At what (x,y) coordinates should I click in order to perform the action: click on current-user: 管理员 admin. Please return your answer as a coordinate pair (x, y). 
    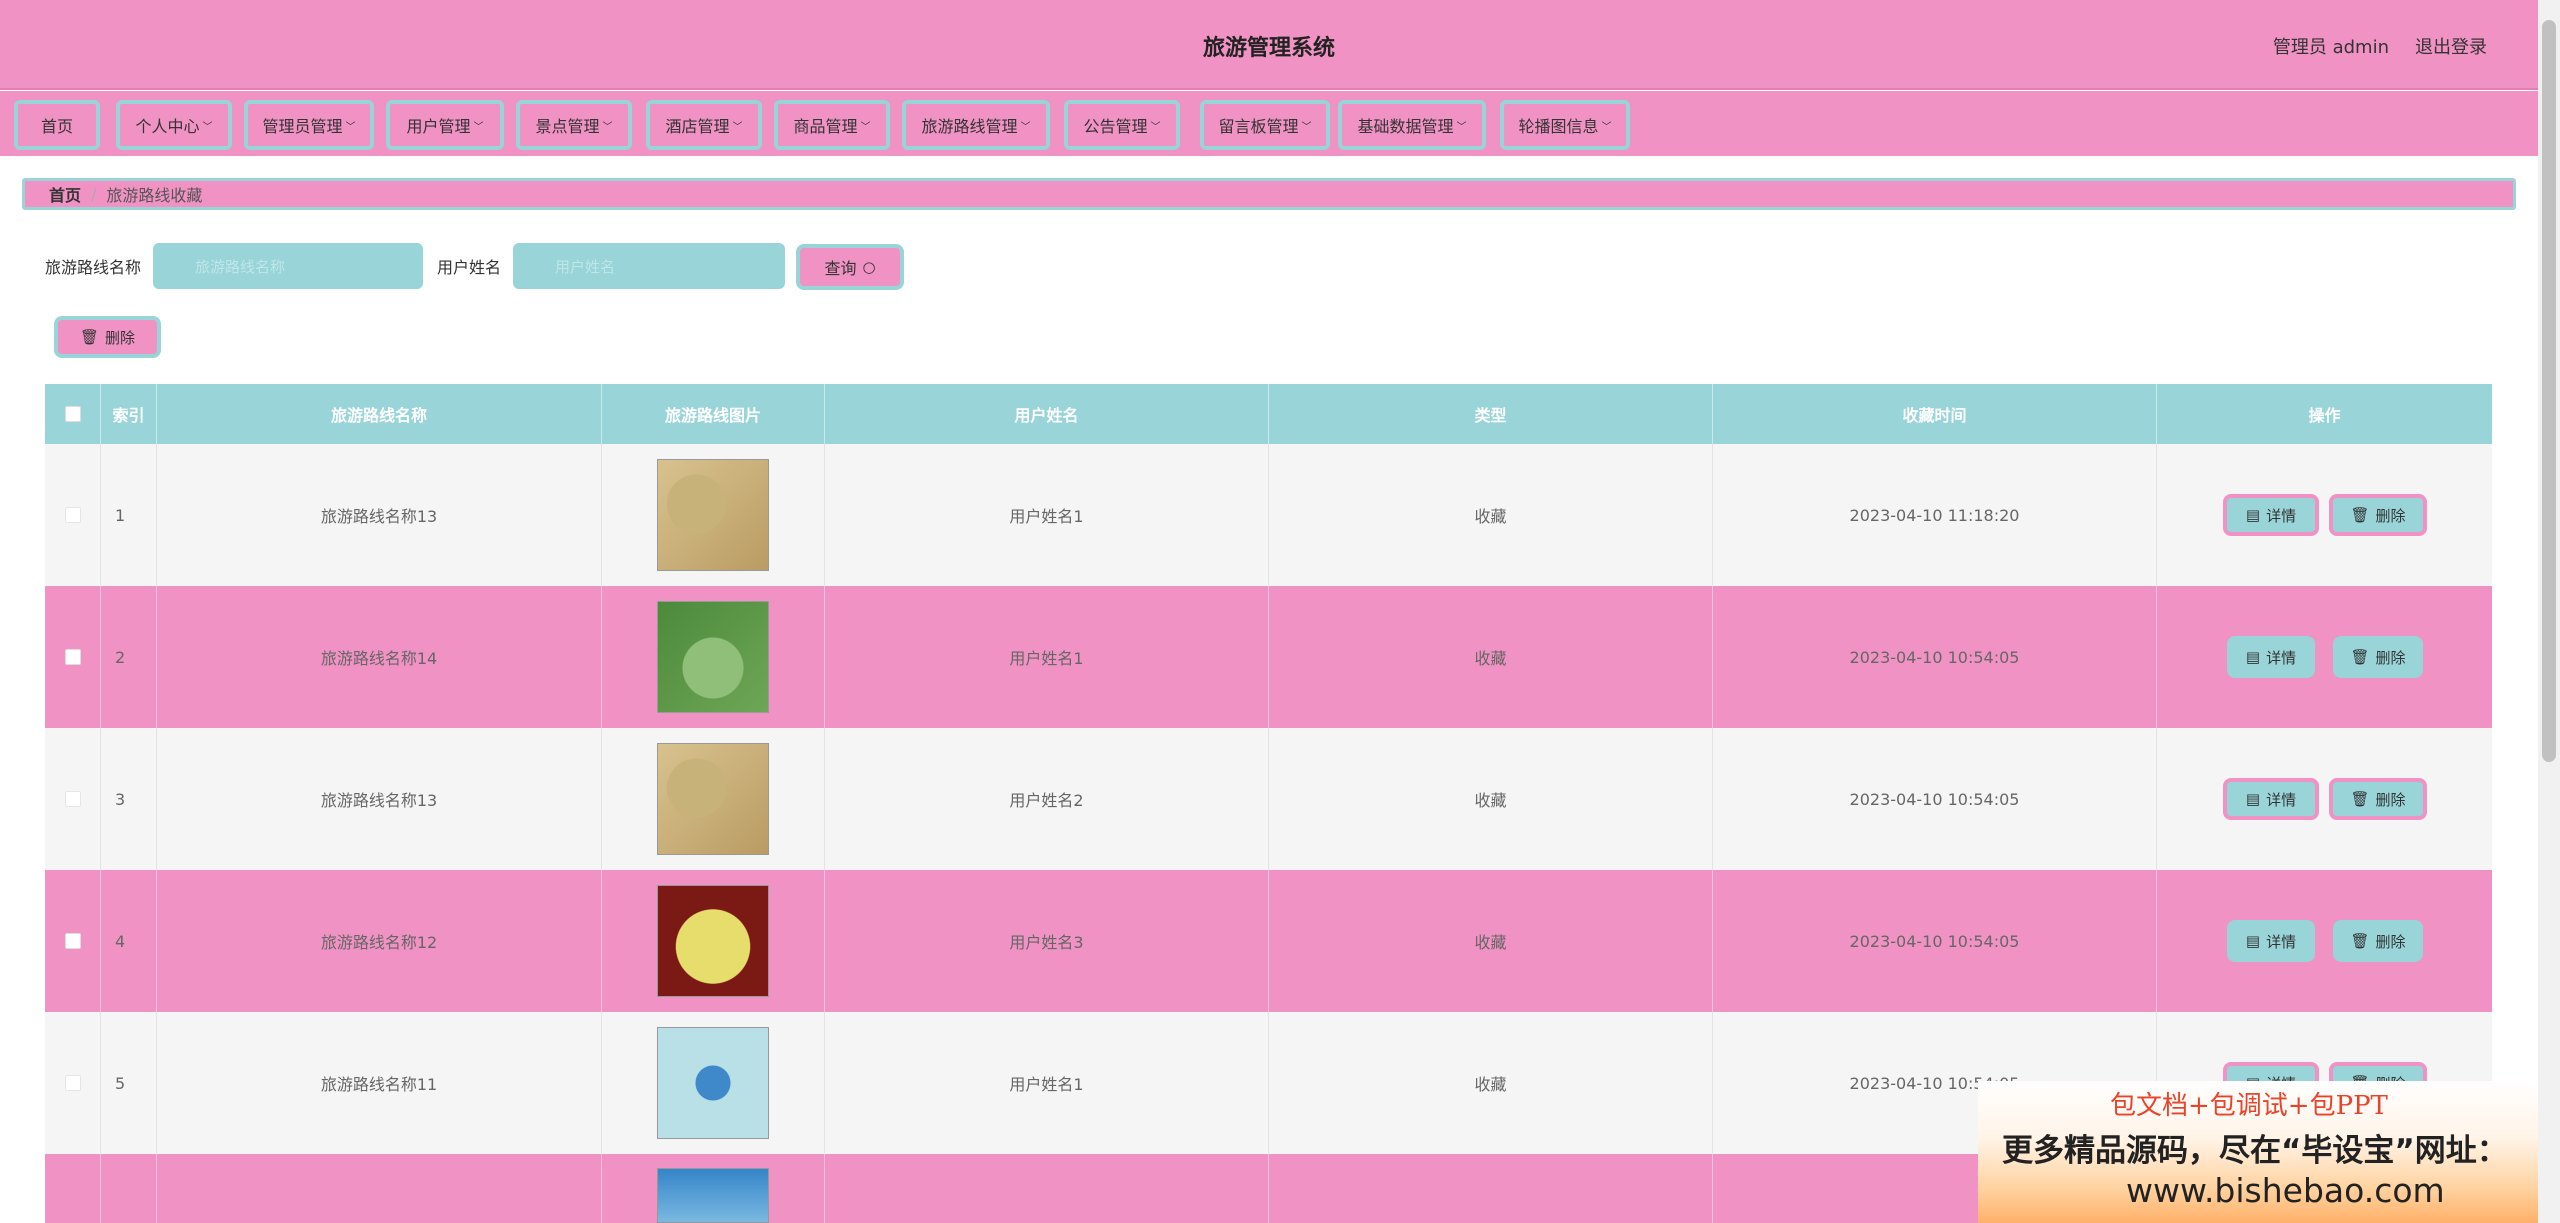
    Looking at the image, I should click on (2330, 47).